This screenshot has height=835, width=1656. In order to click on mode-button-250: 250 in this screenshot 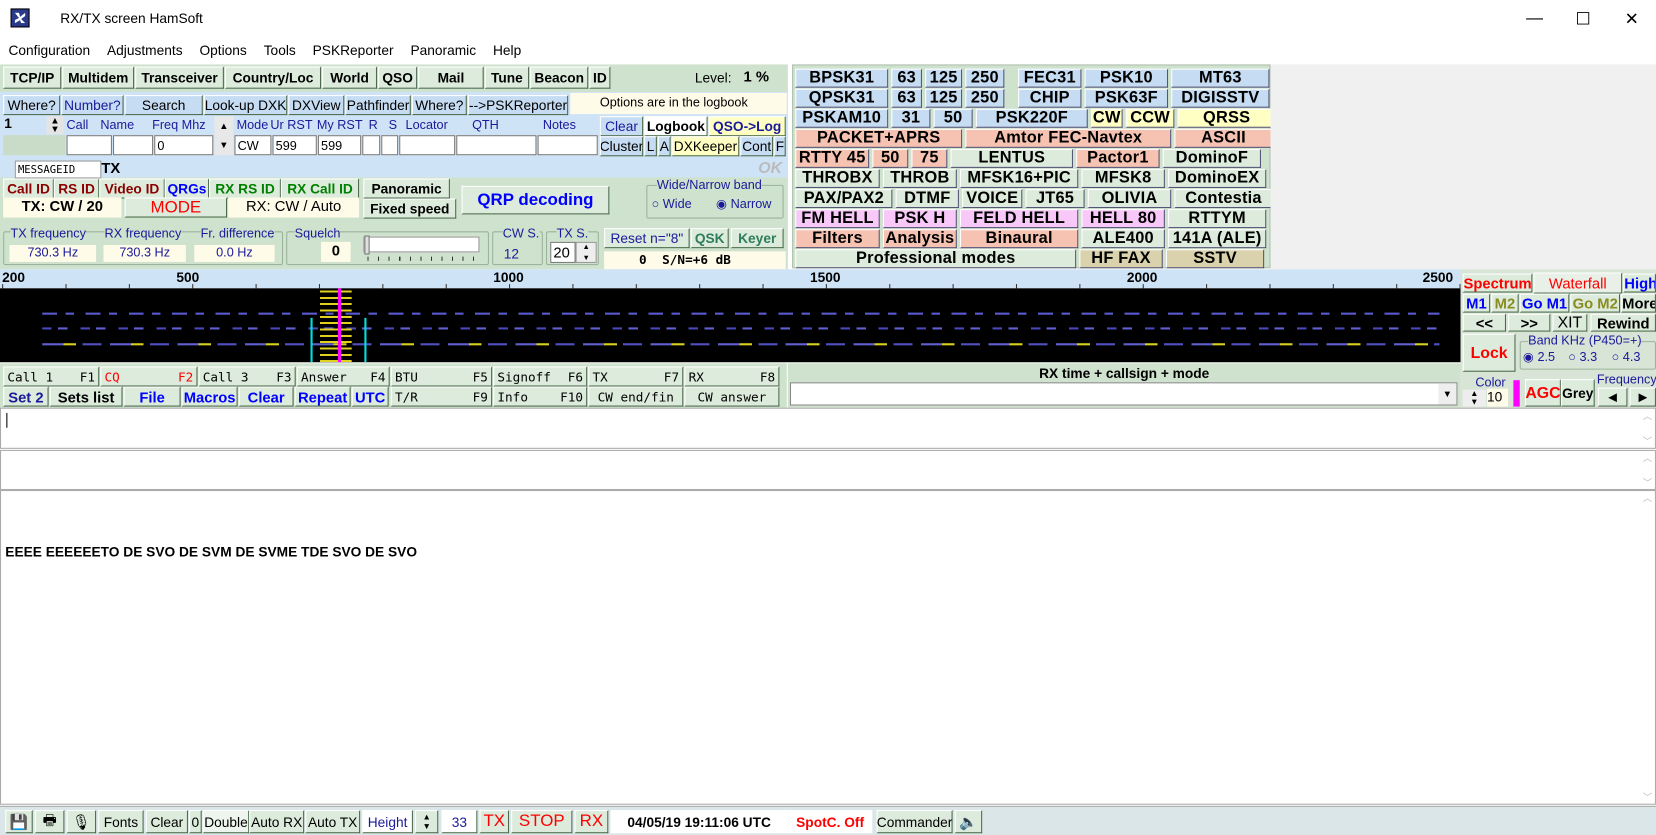, I will do `click(985, 98)`.